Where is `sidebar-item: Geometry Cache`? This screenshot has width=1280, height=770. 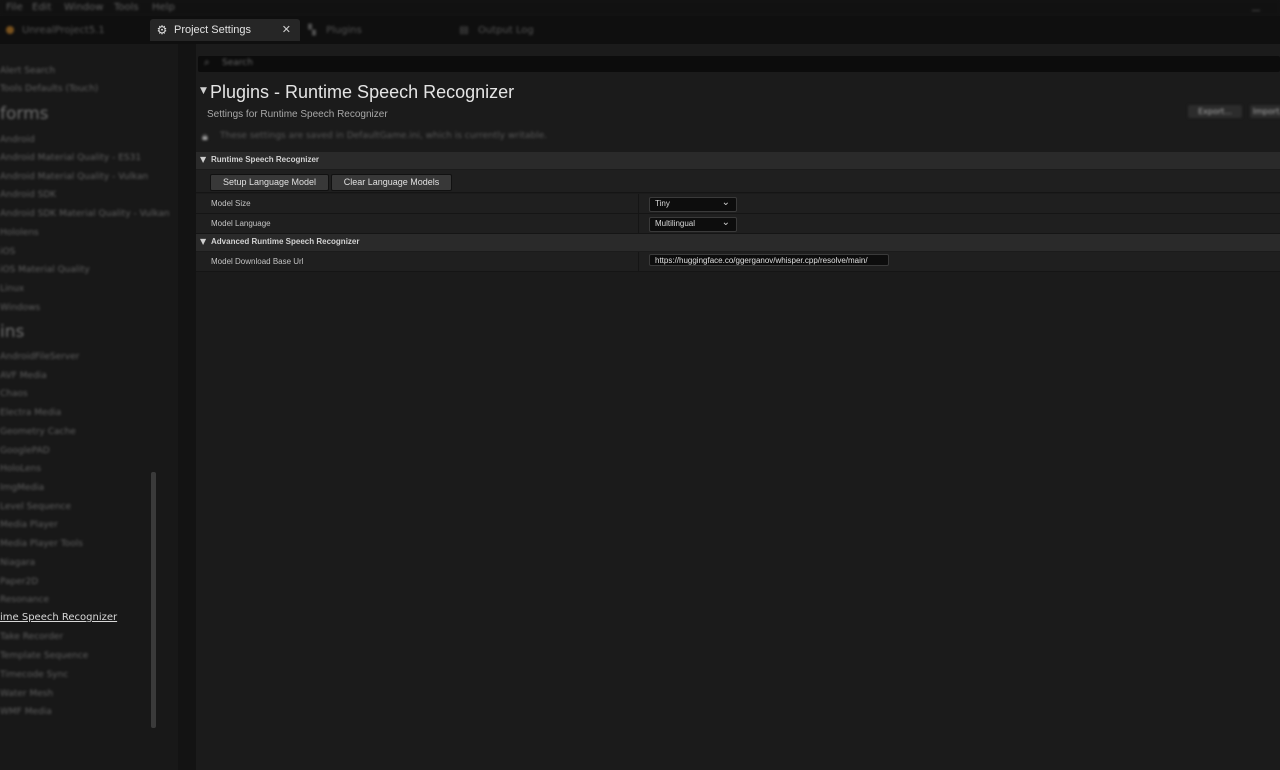
sidebar-item: Geometry Cache is located at coordinates (38, 432).